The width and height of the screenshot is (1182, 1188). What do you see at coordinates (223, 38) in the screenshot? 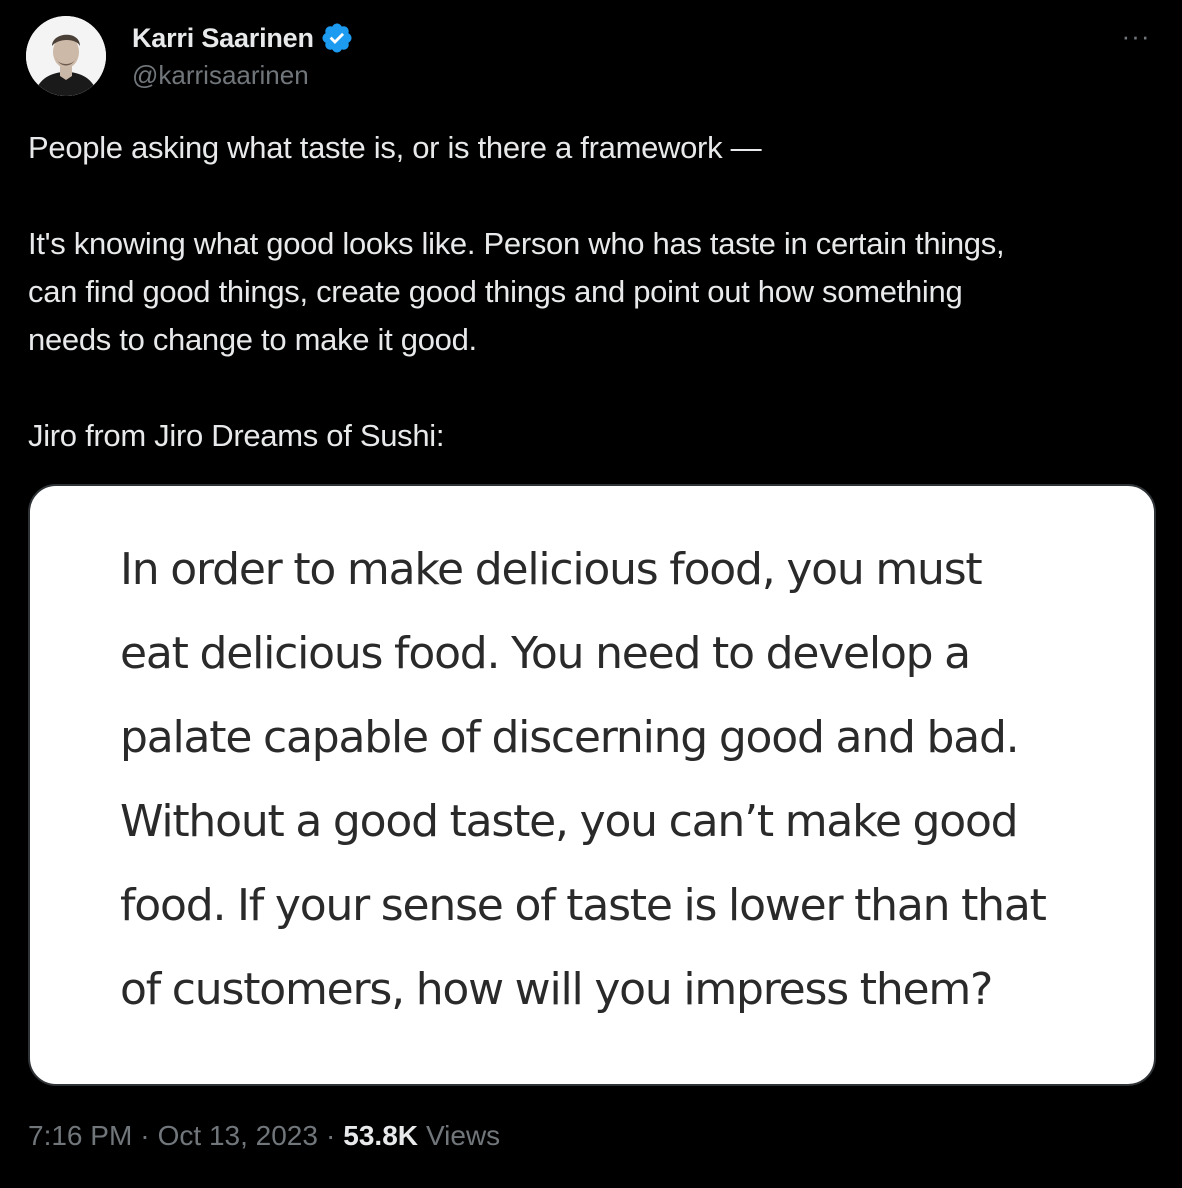
I see `author-display-name: Karri Saarinen` at bounding box center [223, 38].